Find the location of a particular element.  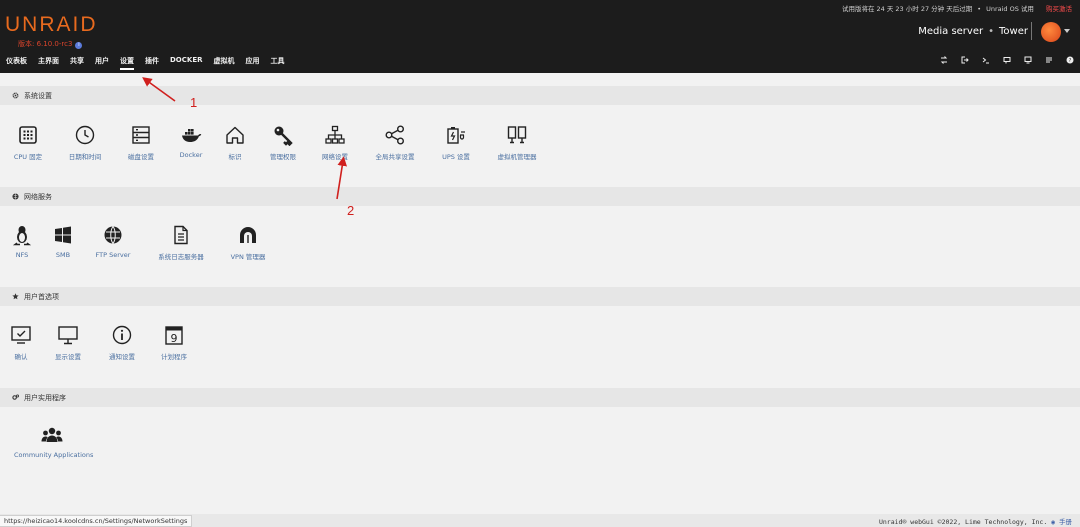

annotation-arrows is located at coordinates (244, 138).